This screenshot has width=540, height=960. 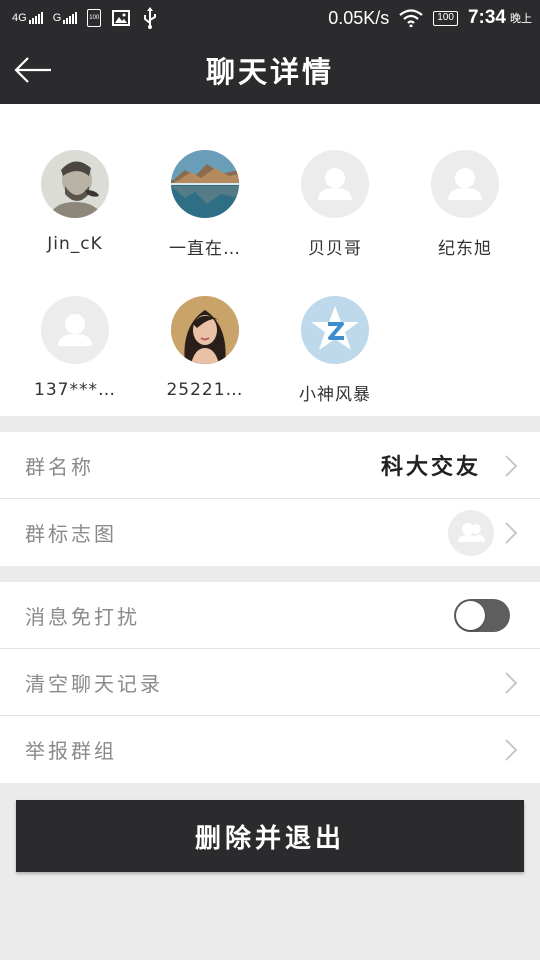 I want to click on image-icon, so click(x=121, y=18).